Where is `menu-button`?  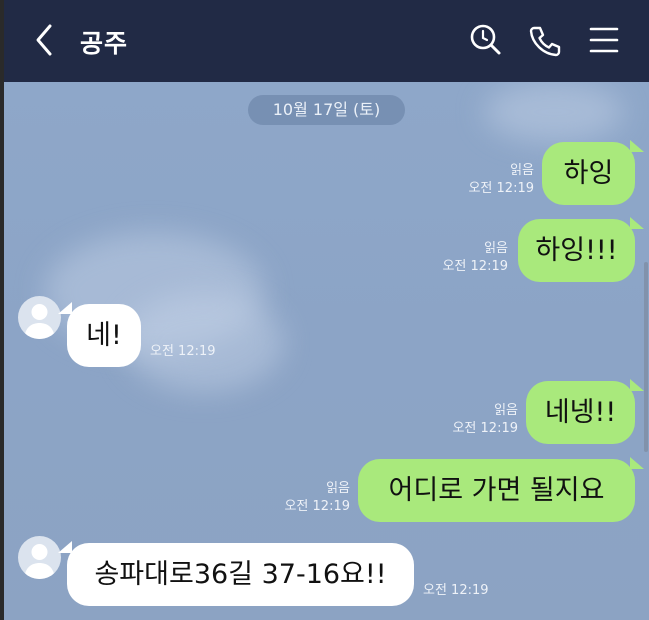
menu-button is located at coordinates (604, 40).